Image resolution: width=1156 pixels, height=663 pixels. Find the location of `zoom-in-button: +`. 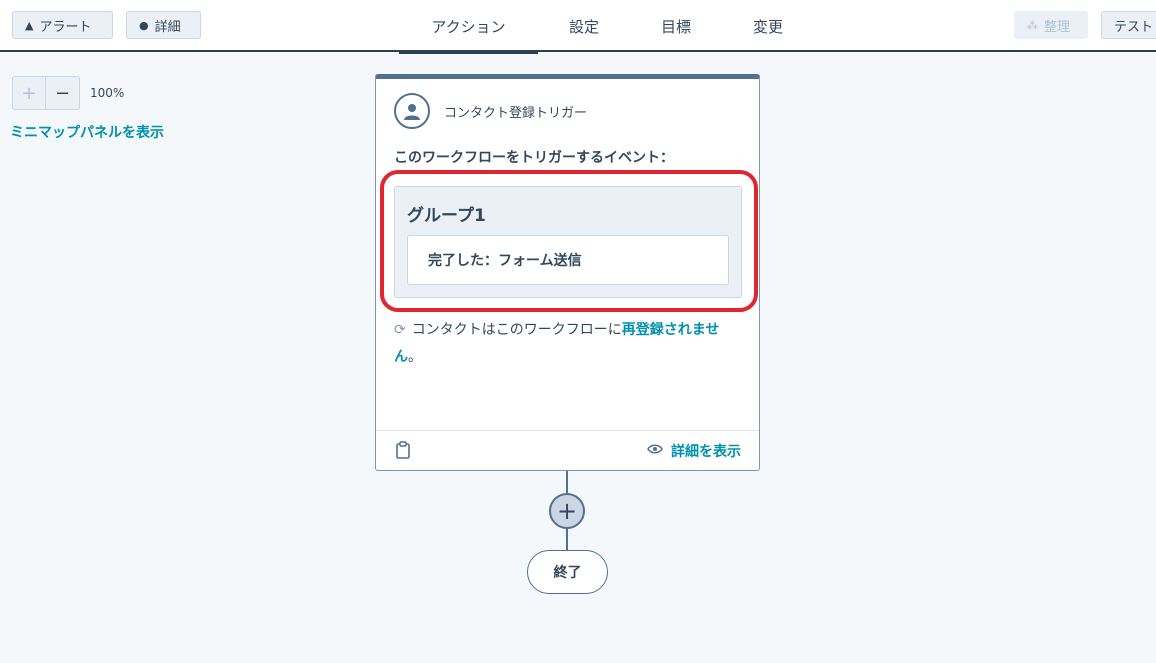

zoom-in-button: + is located at coordinates (29, 93).